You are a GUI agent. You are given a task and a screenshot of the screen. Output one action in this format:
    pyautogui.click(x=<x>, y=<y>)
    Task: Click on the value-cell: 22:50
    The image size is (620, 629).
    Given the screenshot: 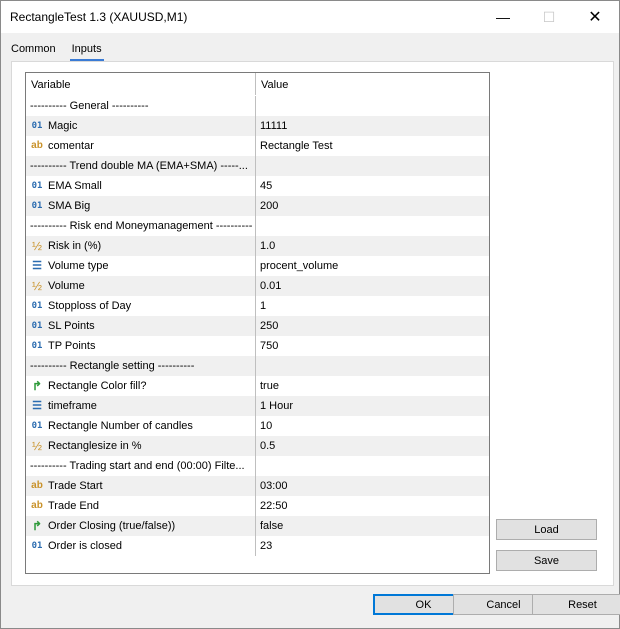 What is the action you would take?
    pyautogui.click(x=372, y=506)
    